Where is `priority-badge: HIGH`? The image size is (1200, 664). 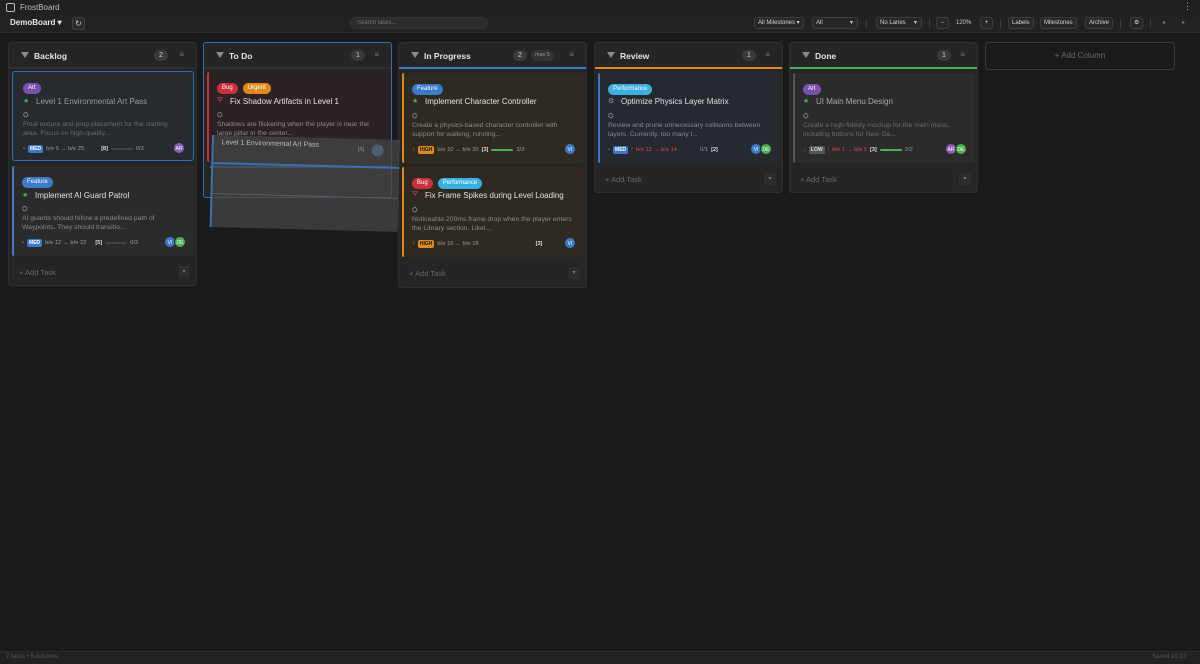
priority-badge: HIGH is located at coordinates (426, 150).